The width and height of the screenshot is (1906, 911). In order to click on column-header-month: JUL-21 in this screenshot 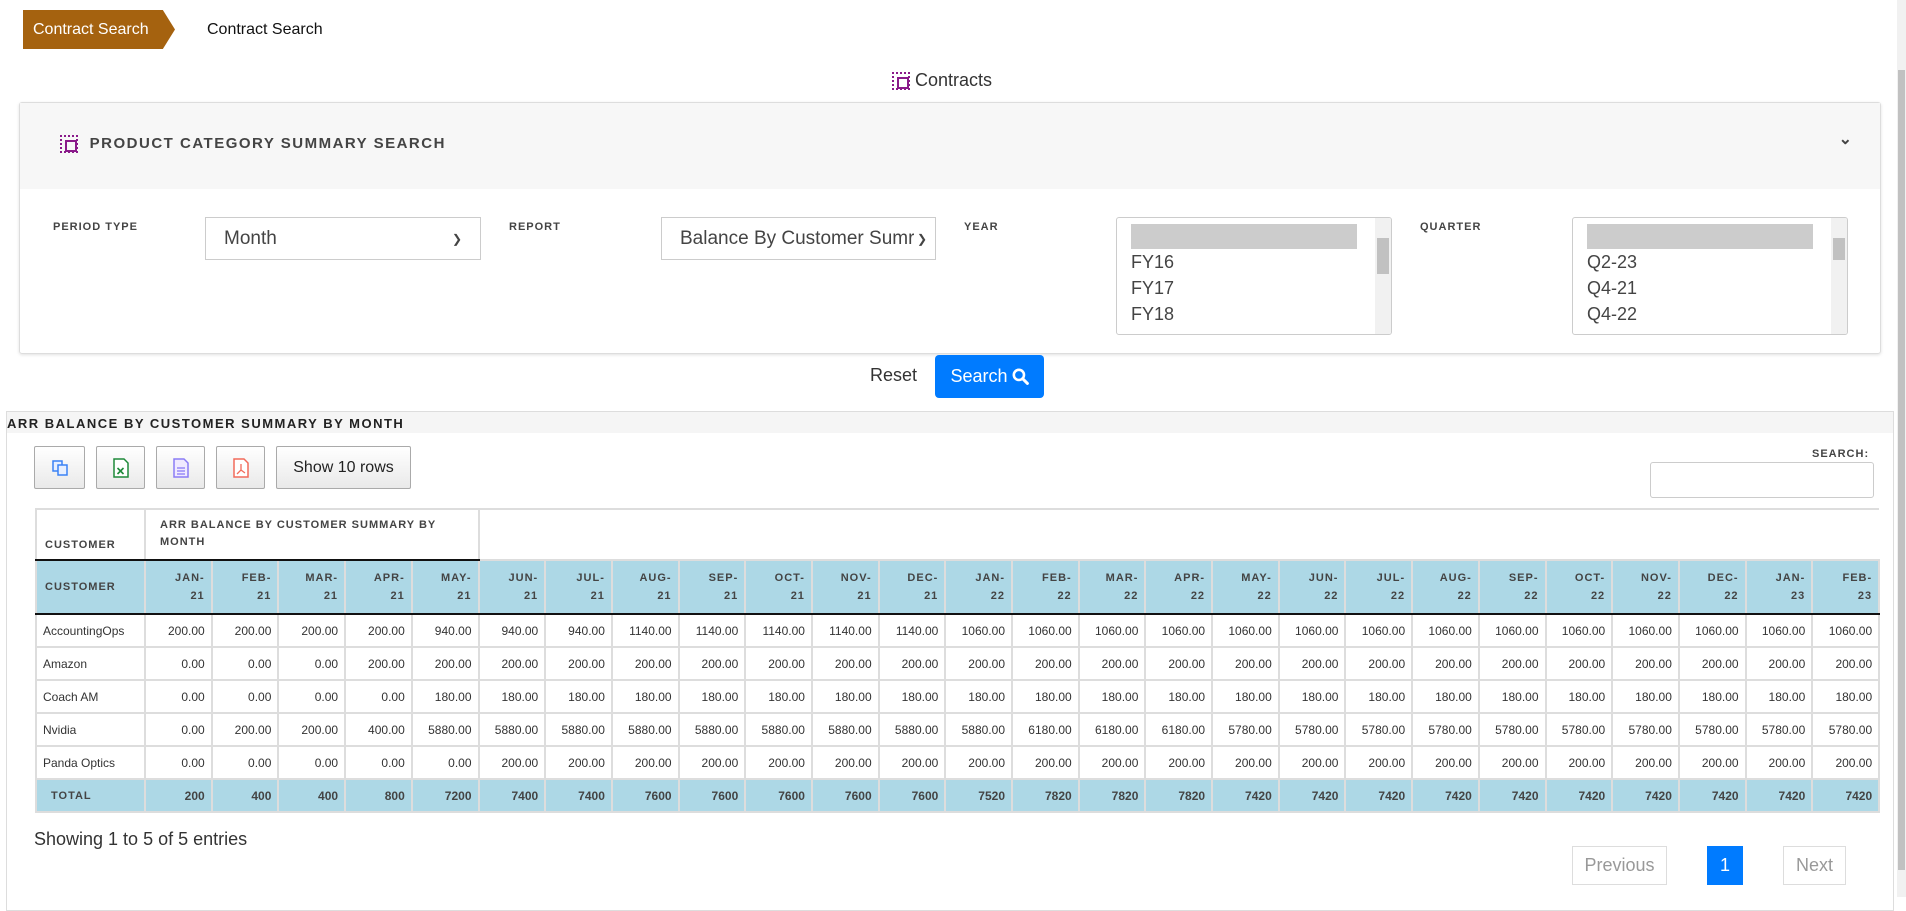, I will do `click(578, 587)`.